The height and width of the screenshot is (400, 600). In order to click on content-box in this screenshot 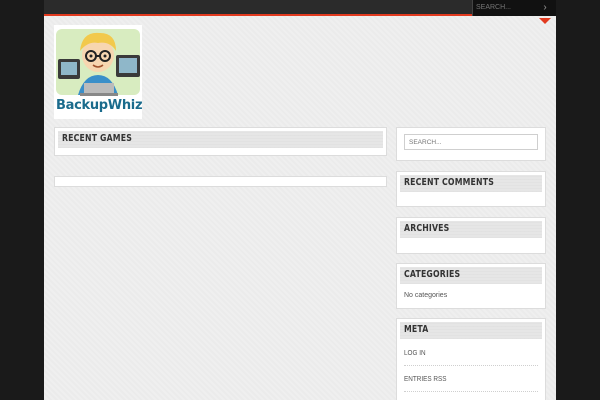, I will do `click(220, 181)`.